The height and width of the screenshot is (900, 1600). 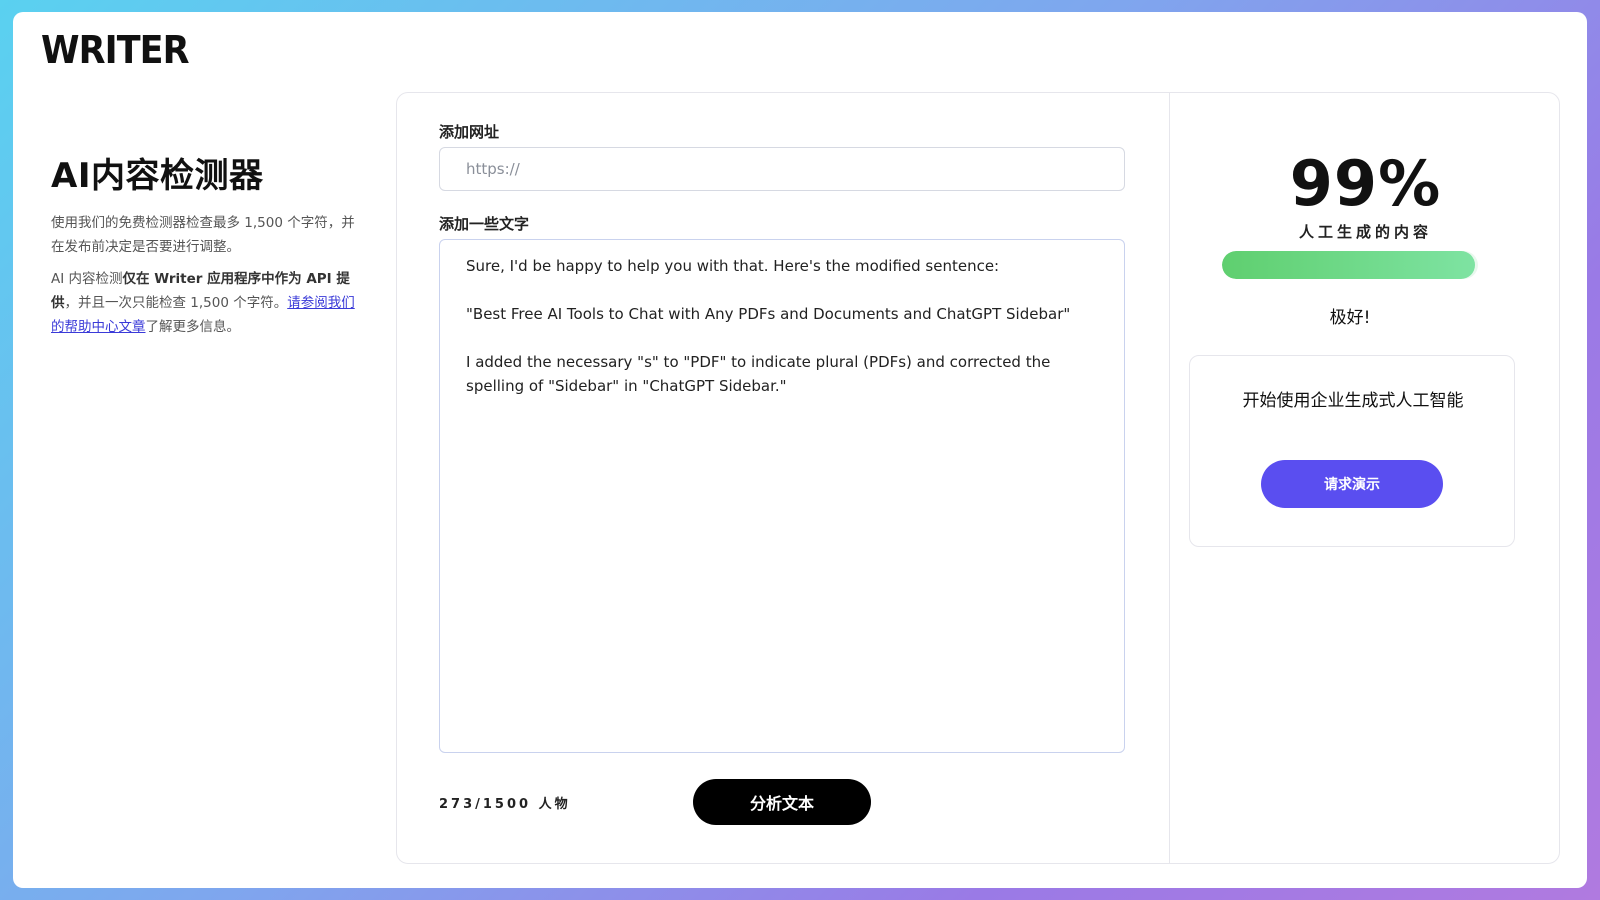 I want to click on writer-logo: WRITER, so click(x=115, y=50).